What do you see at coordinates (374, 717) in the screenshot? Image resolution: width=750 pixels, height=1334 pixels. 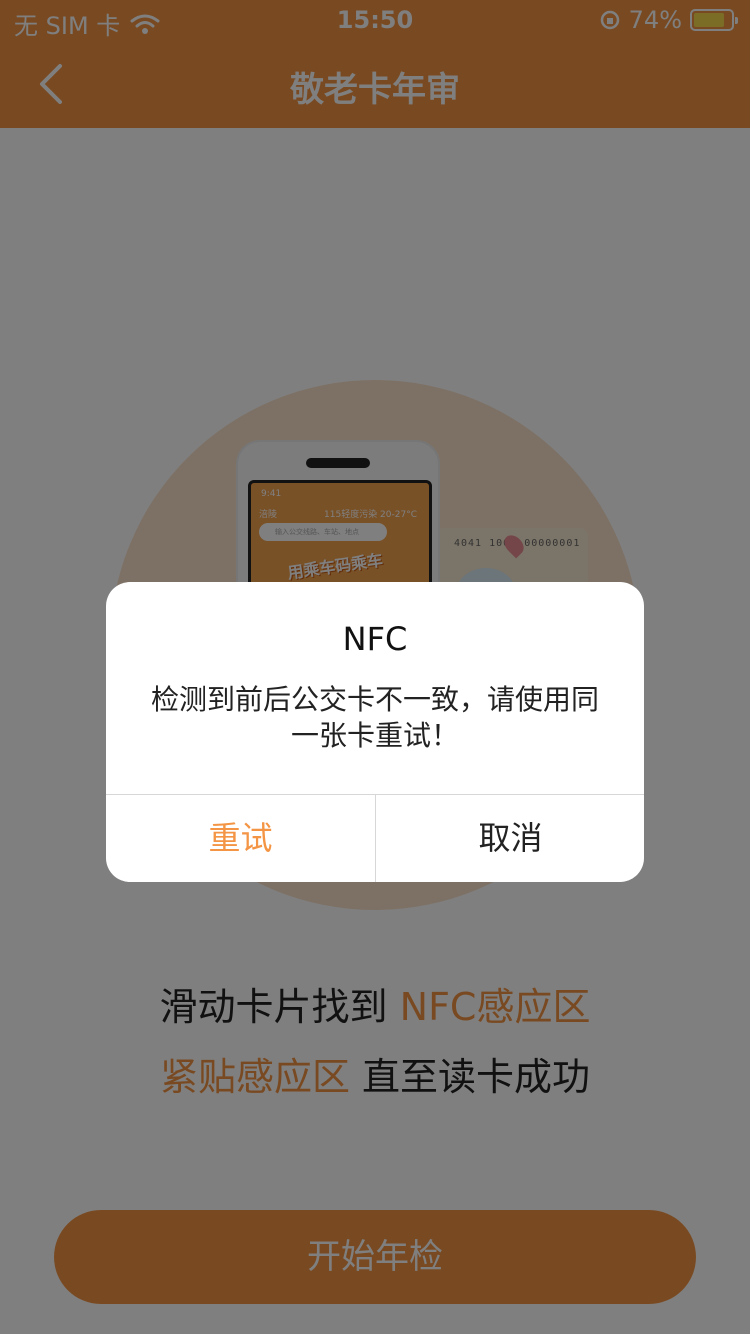 I see `dialog-message: 检测到前后公交卡不一致，请使用同一张卡重试！` at bounding box center [374, 717].